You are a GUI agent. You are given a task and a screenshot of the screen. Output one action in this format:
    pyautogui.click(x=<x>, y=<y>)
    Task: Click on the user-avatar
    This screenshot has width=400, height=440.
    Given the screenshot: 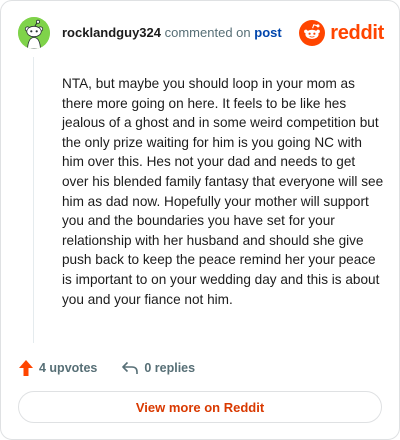 What is the action you would take?
    pyautogui.click(x=34, y=33)
    